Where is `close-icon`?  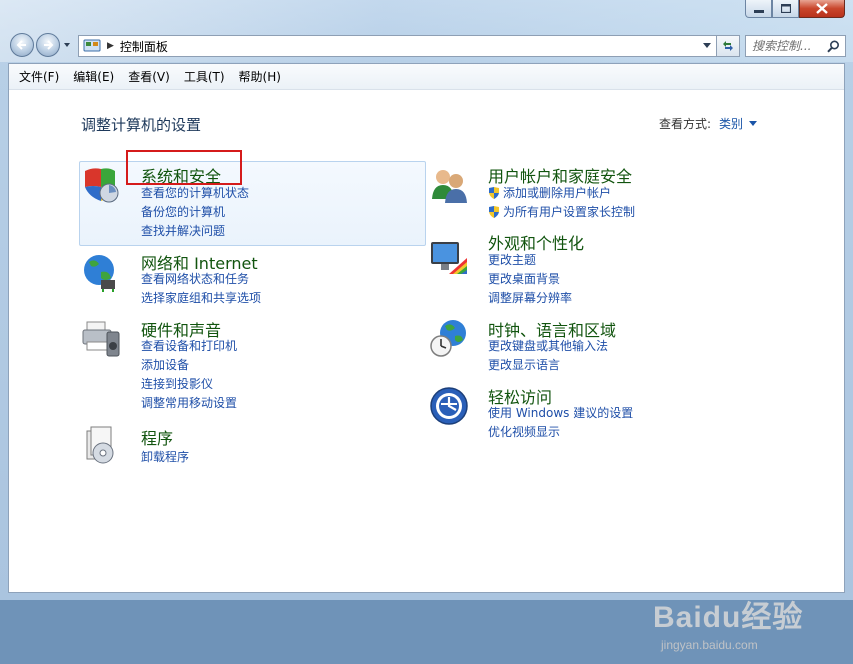
close-icon is located at coordinates (822, 8).